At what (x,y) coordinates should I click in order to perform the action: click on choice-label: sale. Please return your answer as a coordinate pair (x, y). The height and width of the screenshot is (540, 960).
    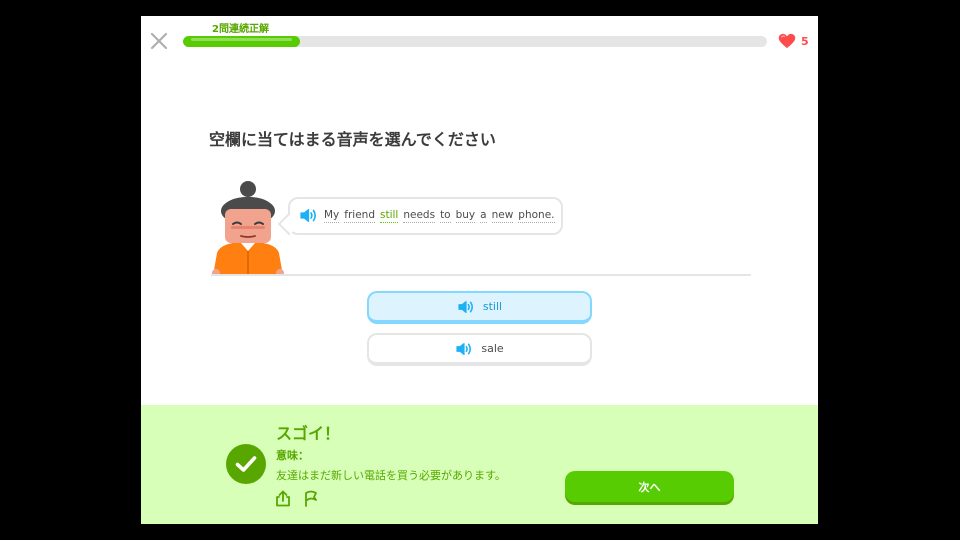
    Looking at the image, I should click on (492, 348).